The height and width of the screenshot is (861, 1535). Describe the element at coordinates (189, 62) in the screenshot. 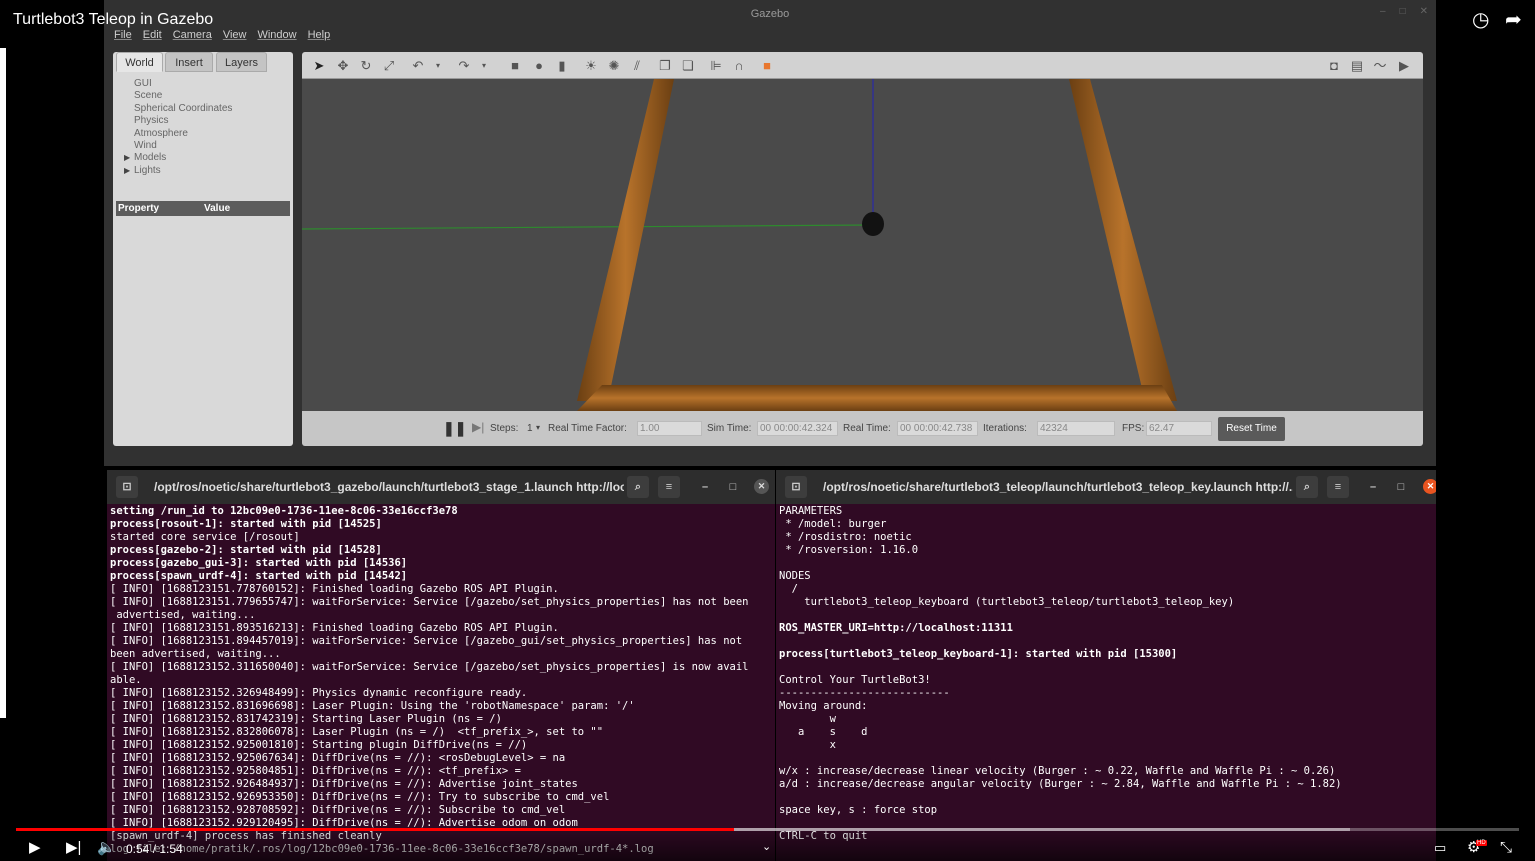

I see `tab-insert: Insert` at that location.